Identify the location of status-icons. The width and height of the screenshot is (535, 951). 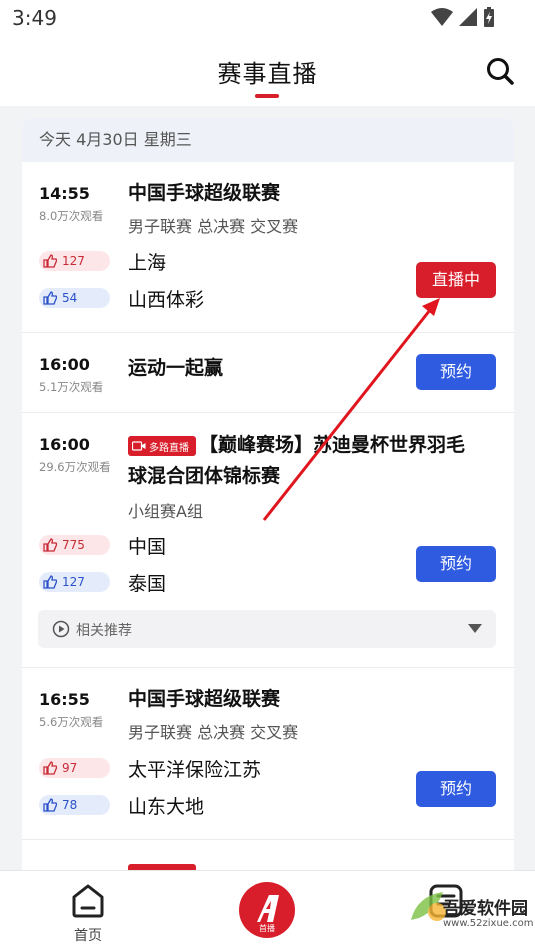
(463, 17).